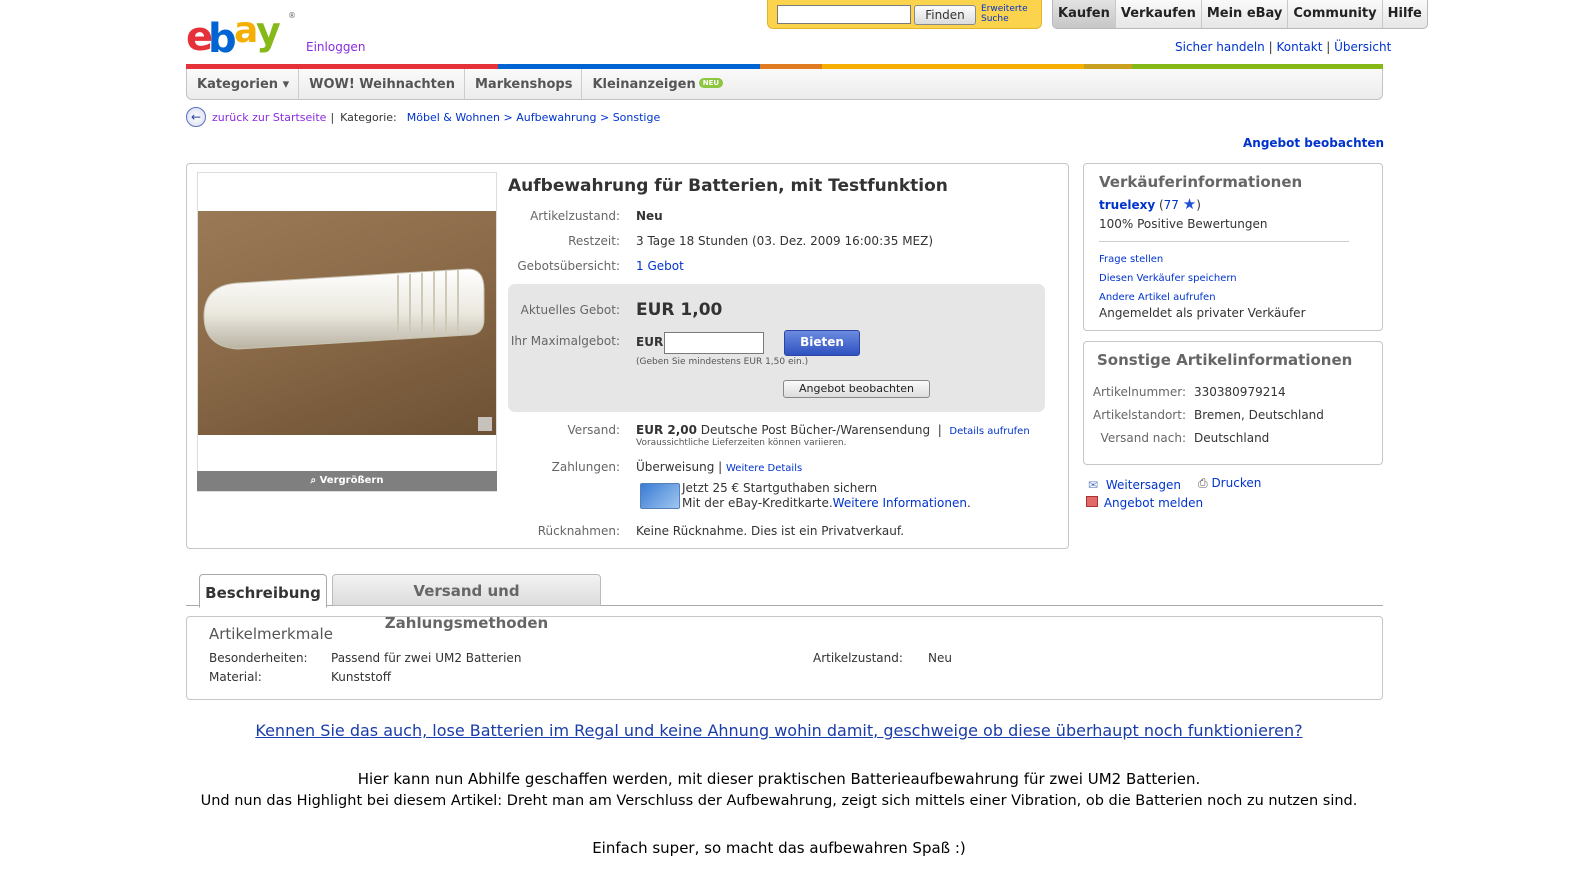  I want to click on nav-verkaufen: Verkaufen, so click(1157, 14).